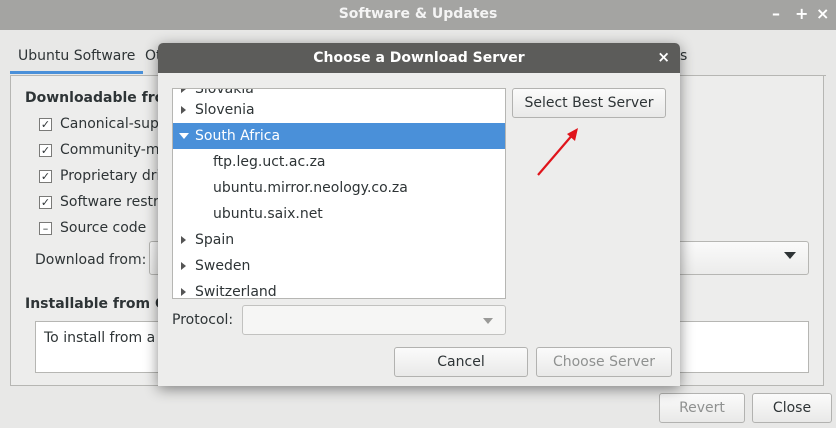 The width and height of the screenshot is (836, 428). What do you see at coordinates (102, 98) in the screenshot?
I see `downloadable-heading: Downloadable from` at bounding box center [102, 98].